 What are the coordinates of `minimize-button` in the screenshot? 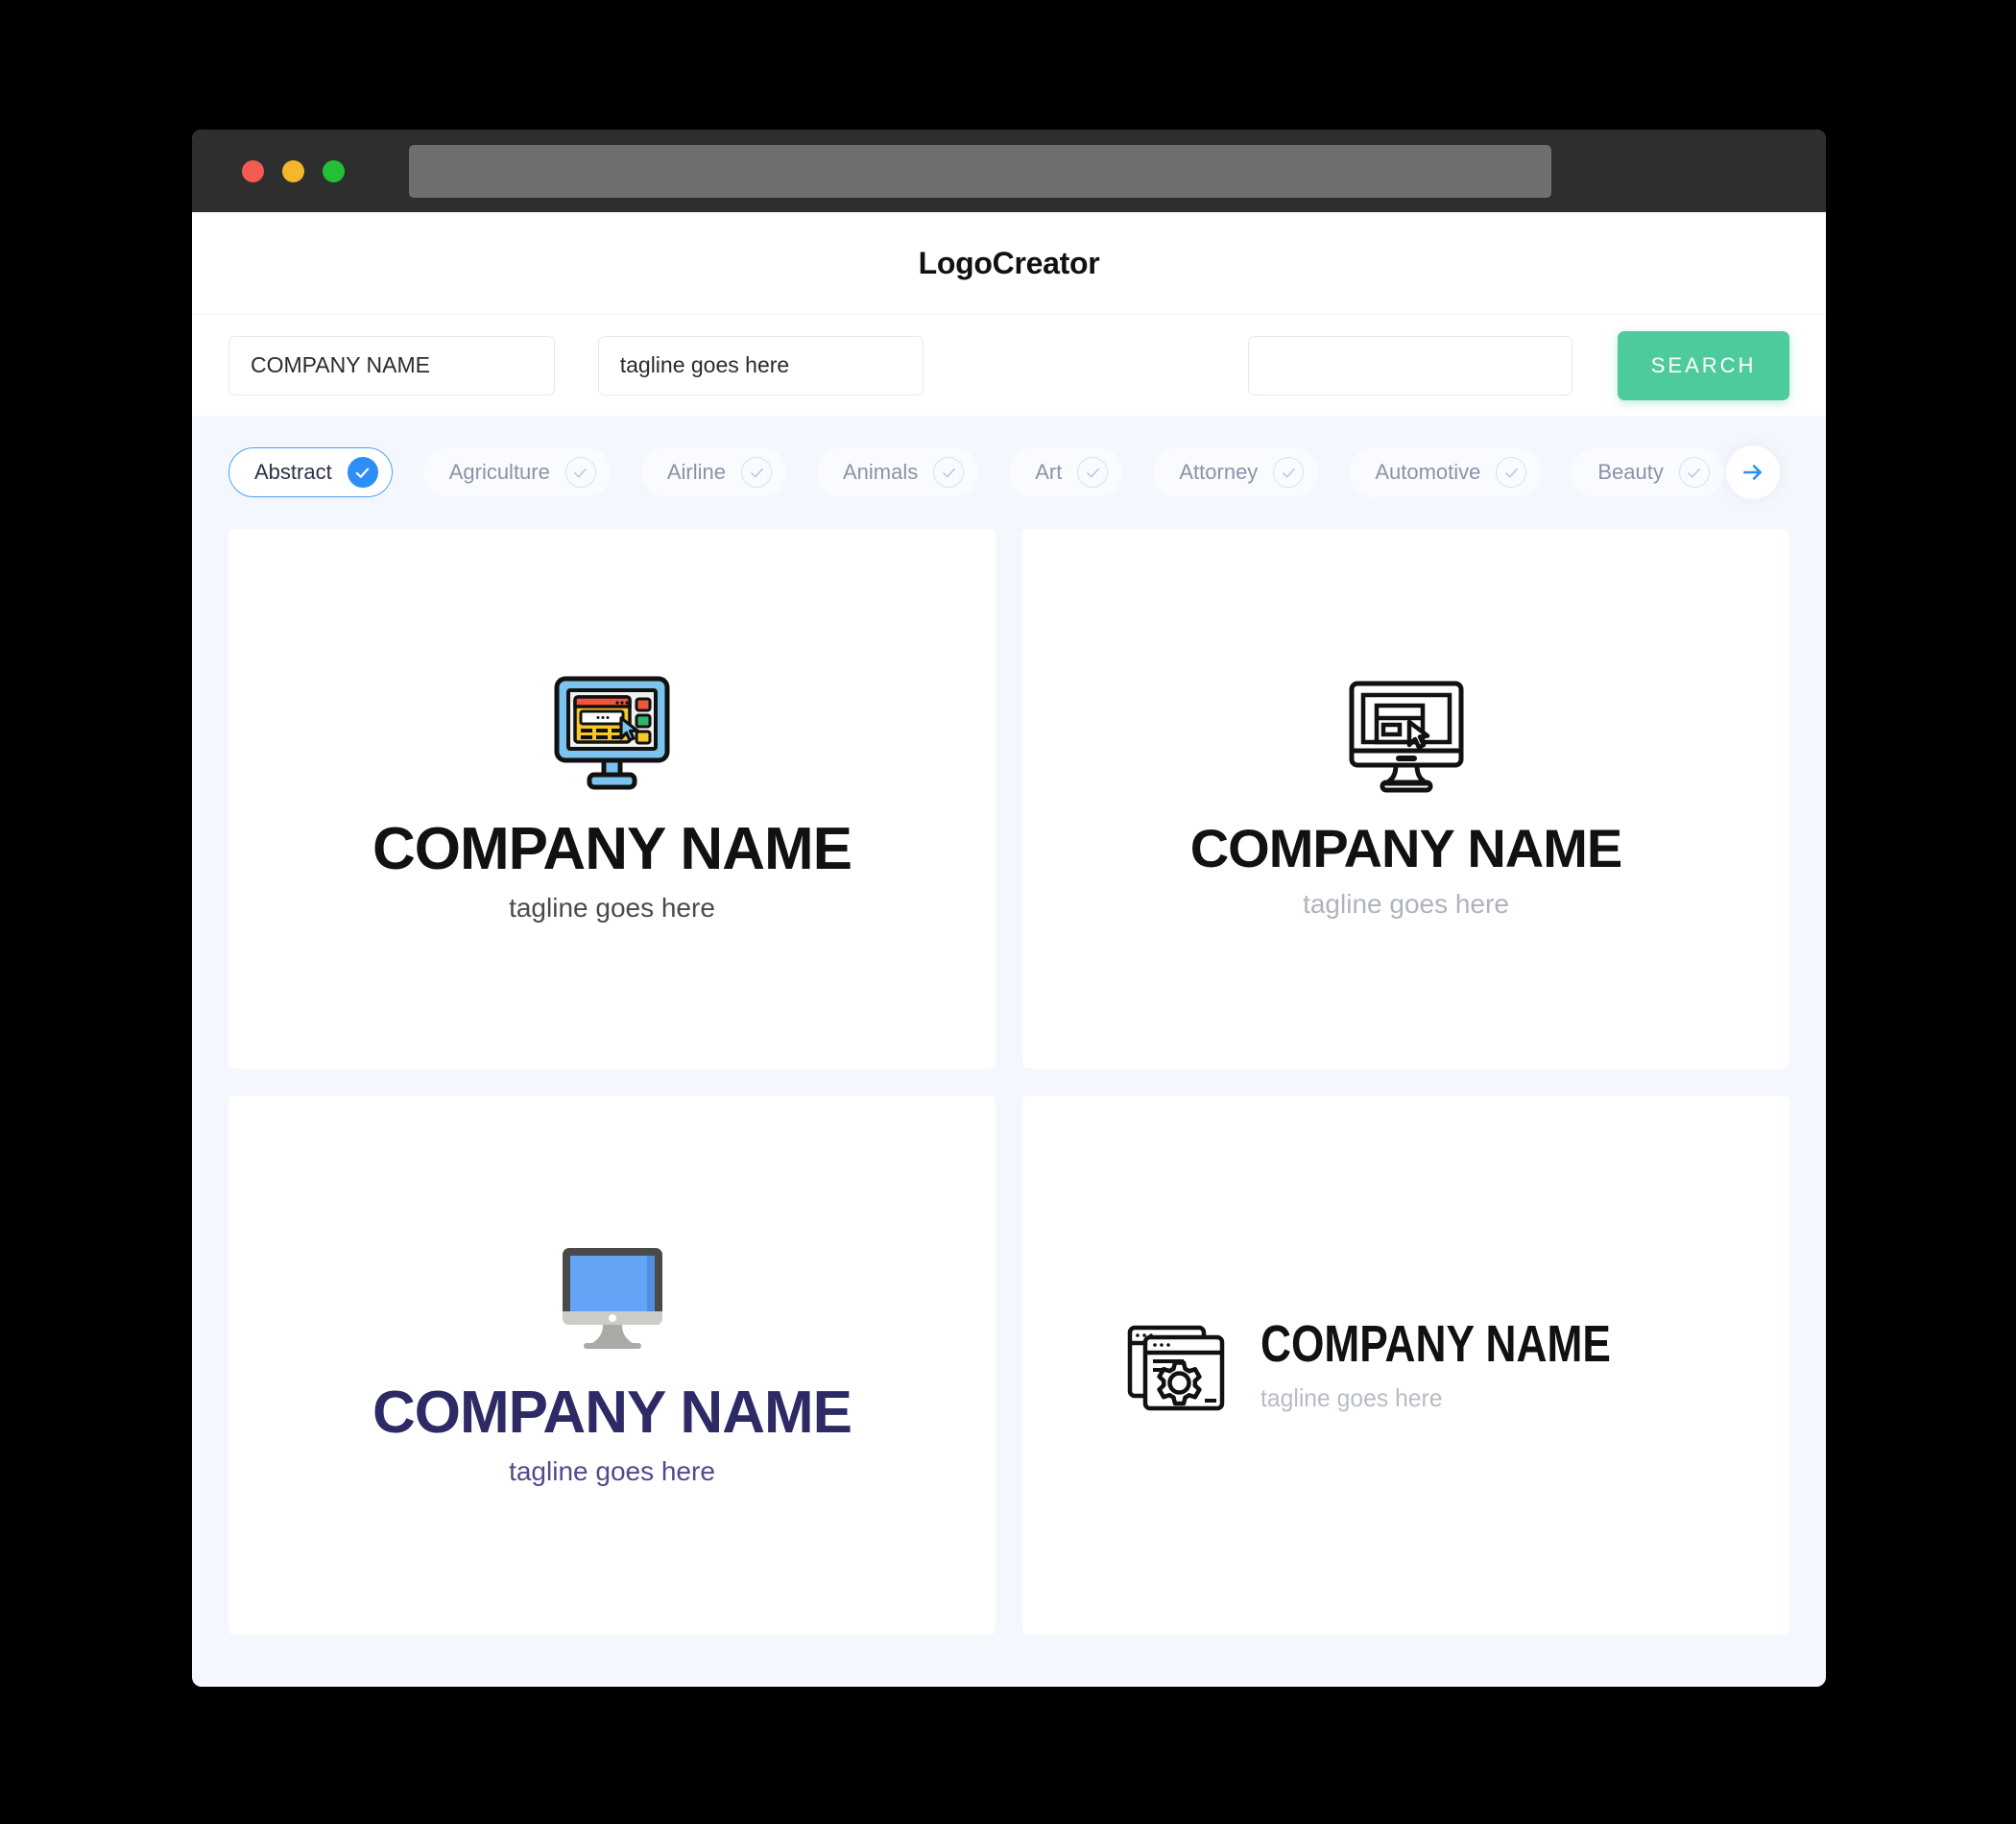 It's located at (293, 170).